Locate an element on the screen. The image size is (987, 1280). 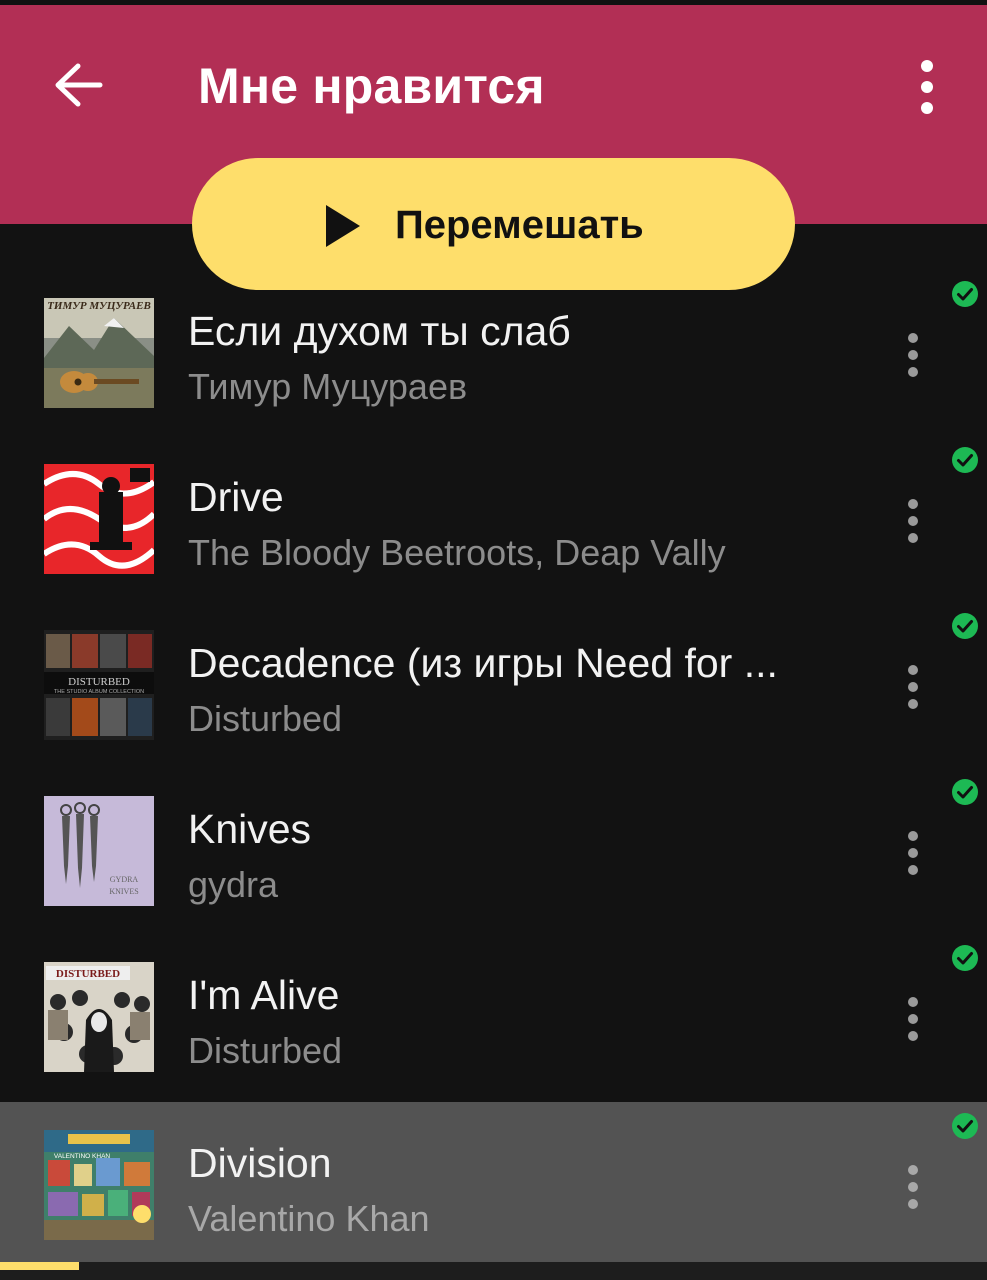
back-button is located at coordinates (78, 85).